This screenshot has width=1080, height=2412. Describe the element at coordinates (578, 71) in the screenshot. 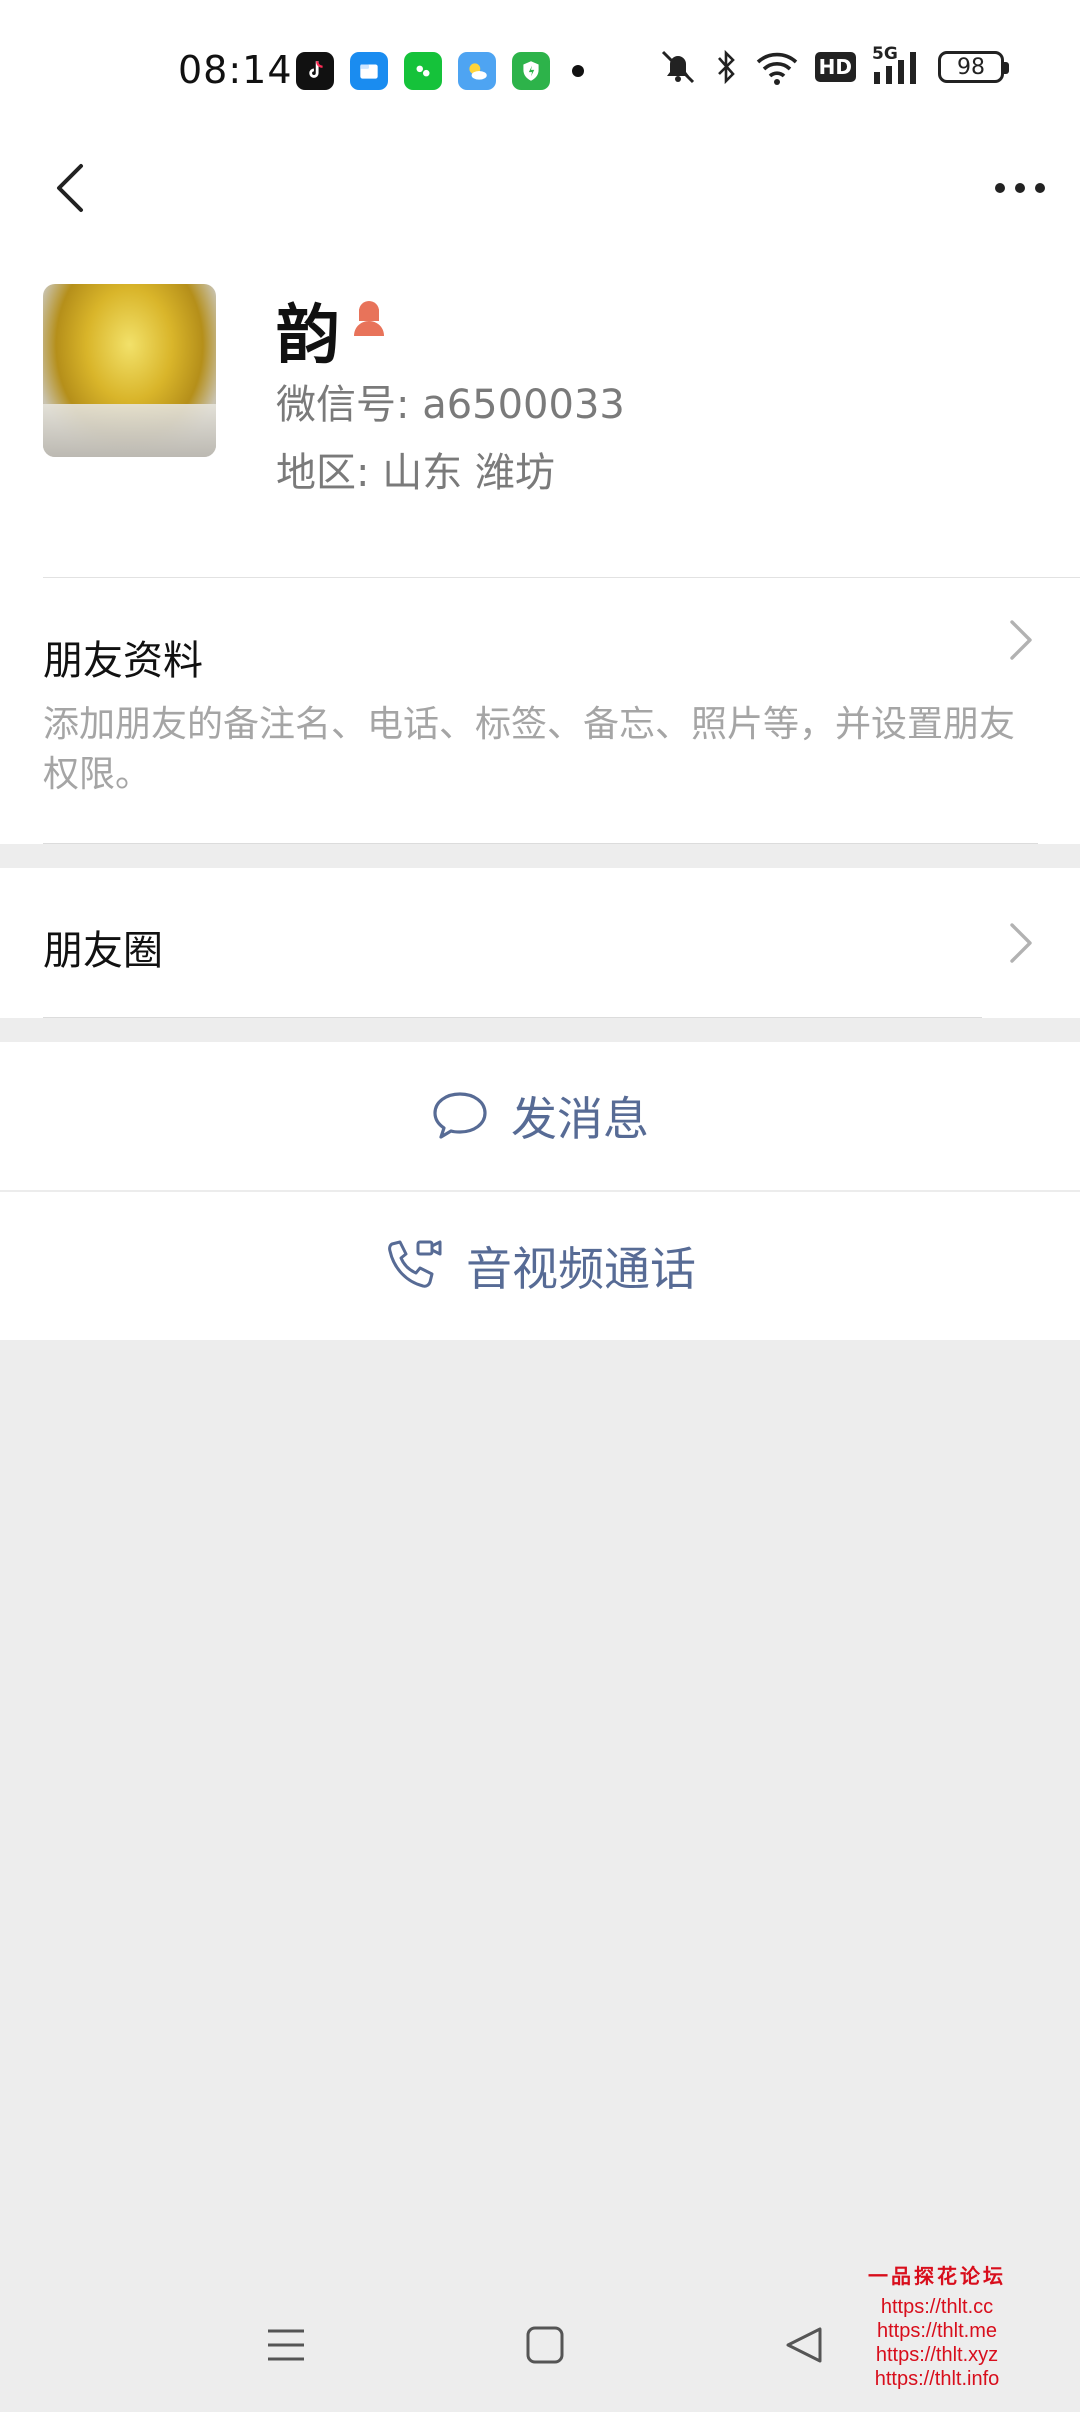

I see `notification-dot-icon` at that location.